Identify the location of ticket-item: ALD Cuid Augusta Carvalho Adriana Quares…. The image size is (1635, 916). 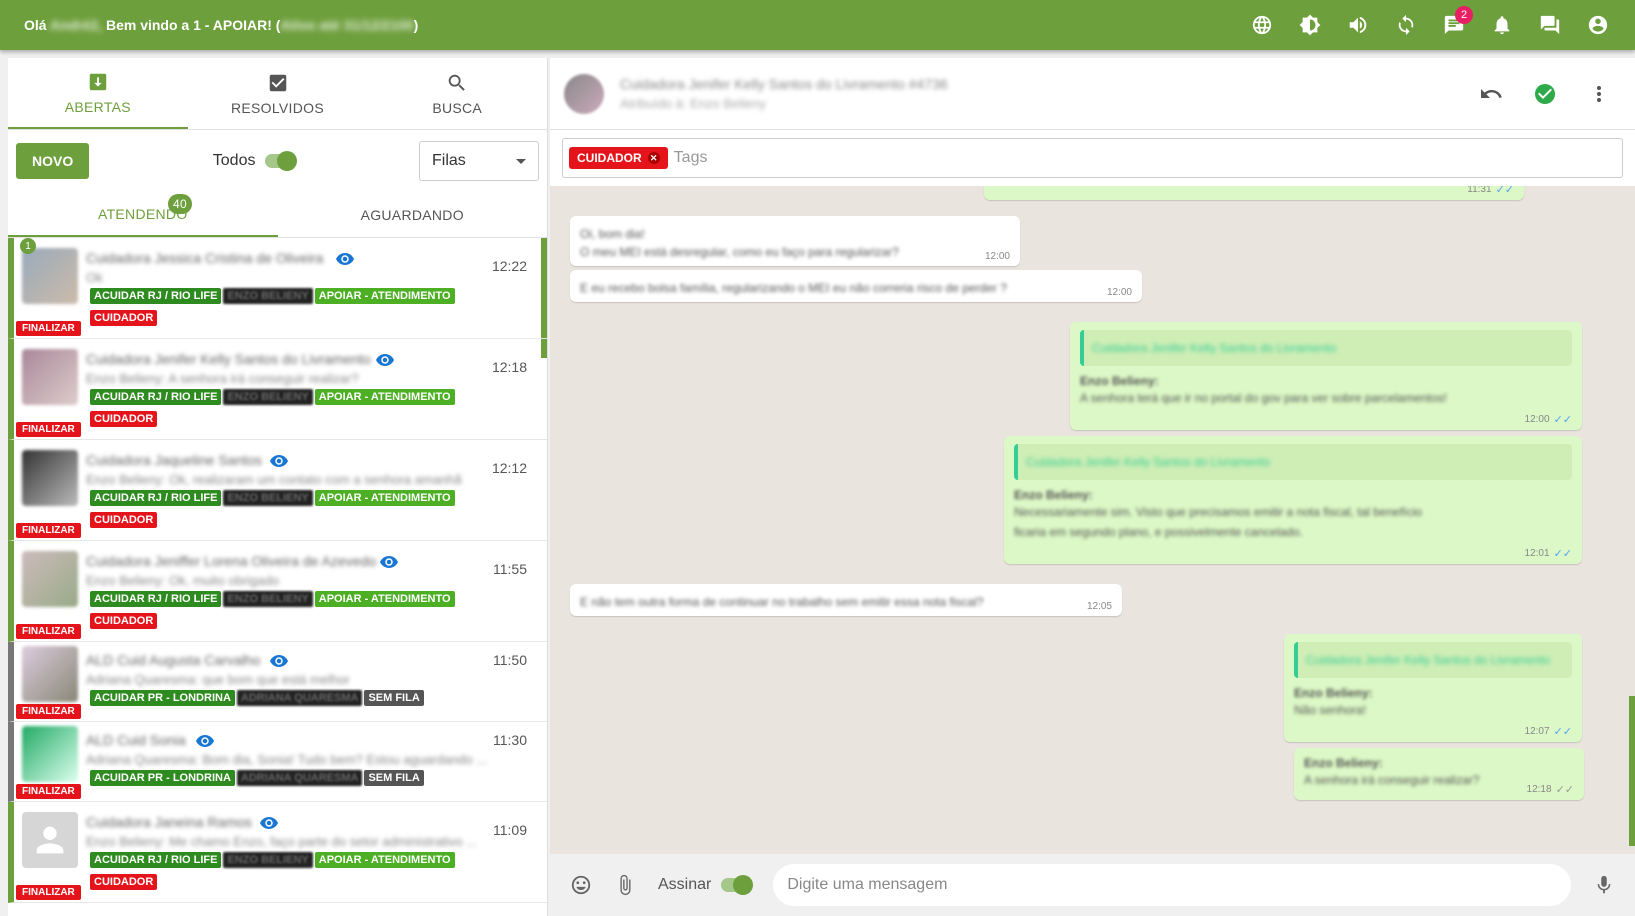
(277, 682).